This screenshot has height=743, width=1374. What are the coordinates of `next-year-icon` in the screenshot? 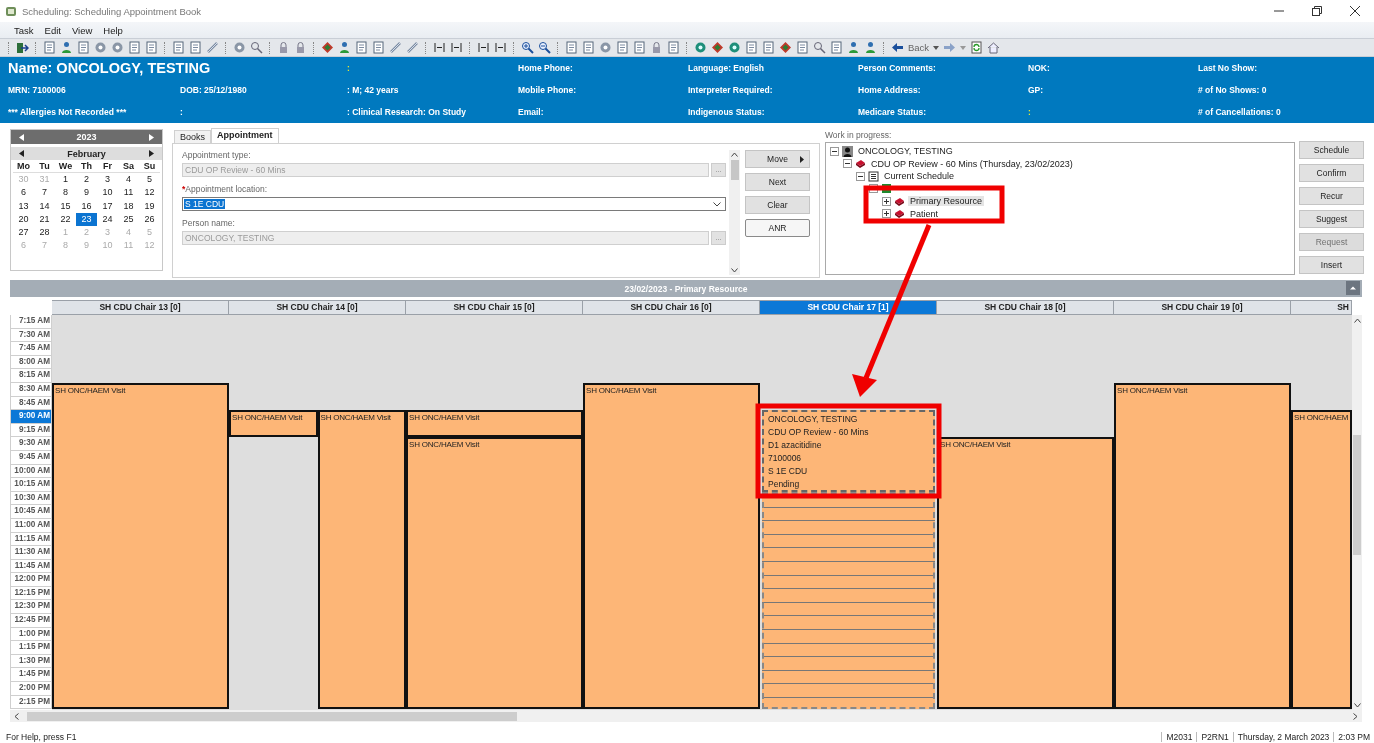 It's located at (151, 137).